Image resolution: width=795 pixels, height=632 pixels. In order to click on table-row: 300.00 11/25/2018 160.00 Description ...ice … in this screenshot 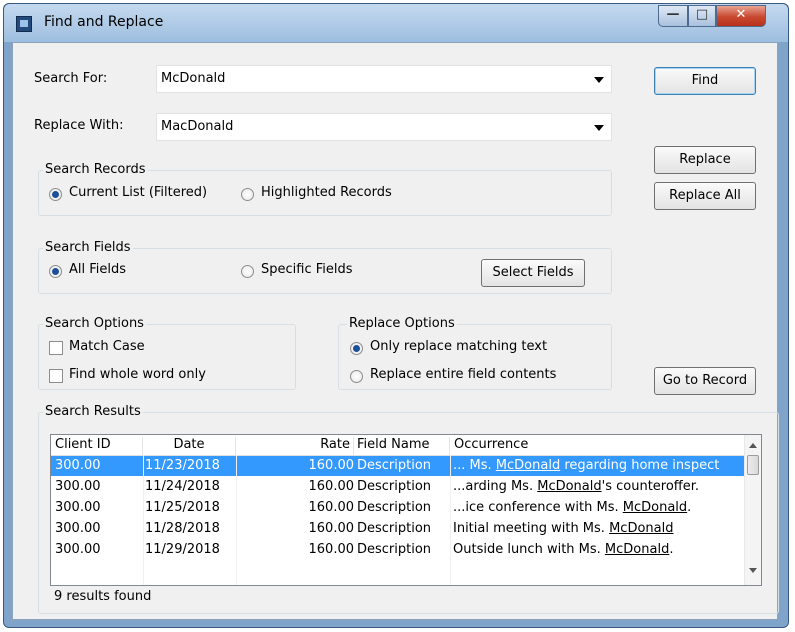, I will do `click(400, 508)`.